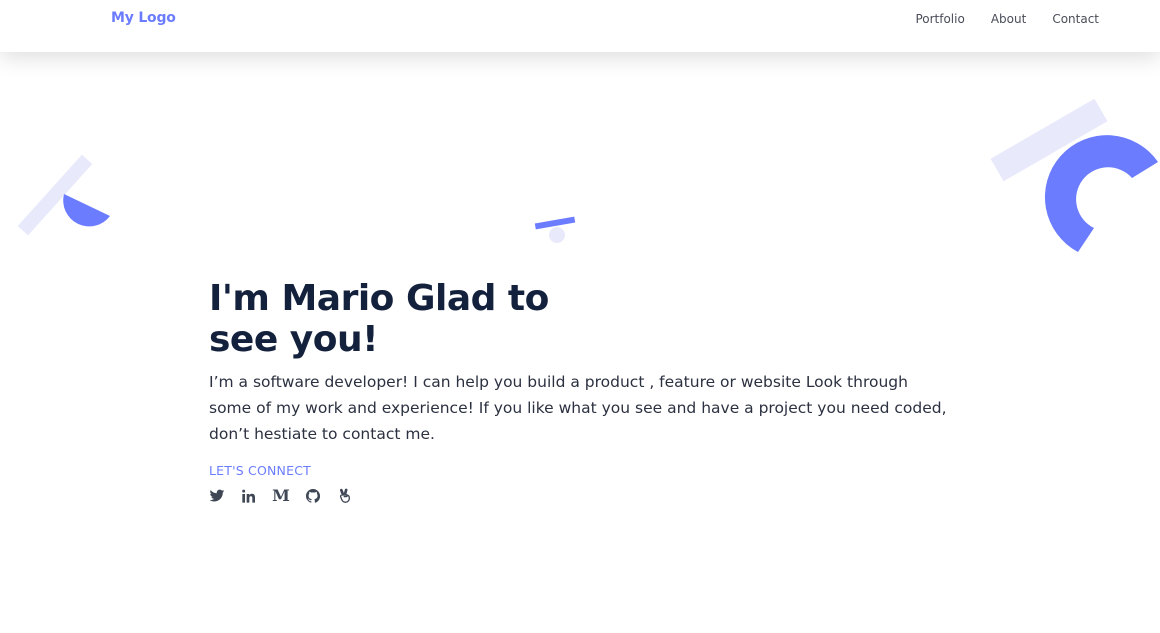 This screenshot has width=1160, height=633. I want to click on lets-connect-label: LET'S CONNECT, so click(260, 470).